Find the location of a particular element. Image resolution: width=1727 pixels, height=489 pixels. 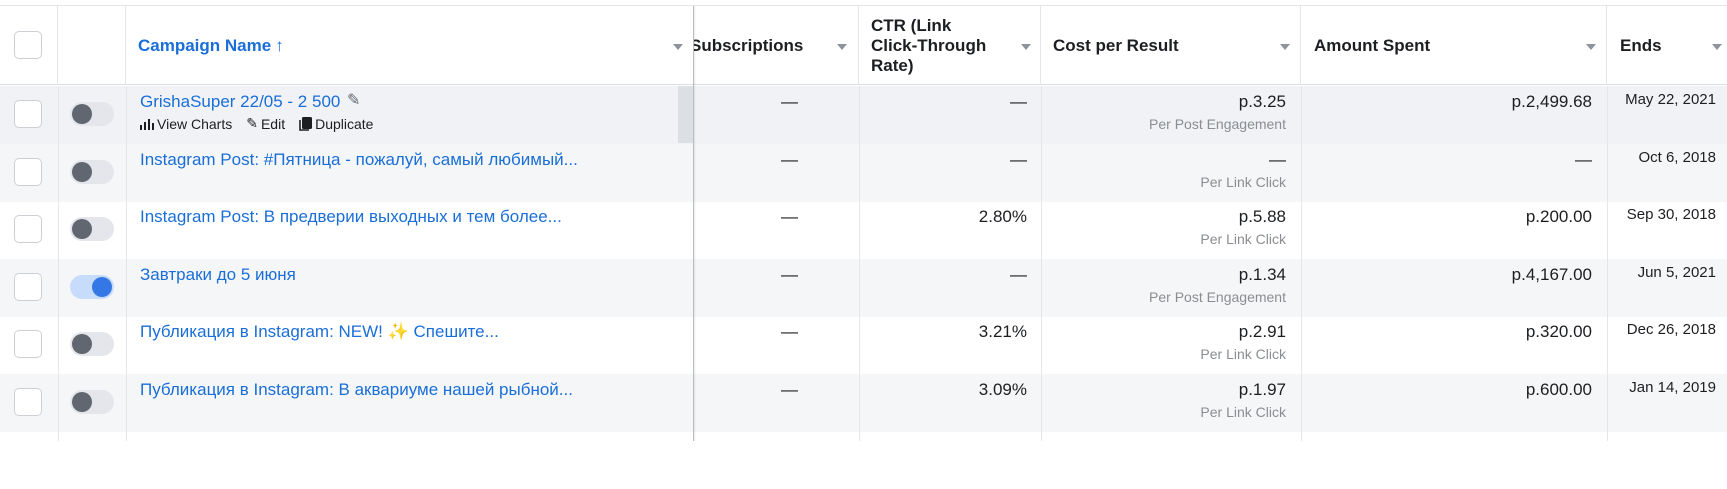

rename-pencil-icon: ✎ is located at coordinates (353, 100).